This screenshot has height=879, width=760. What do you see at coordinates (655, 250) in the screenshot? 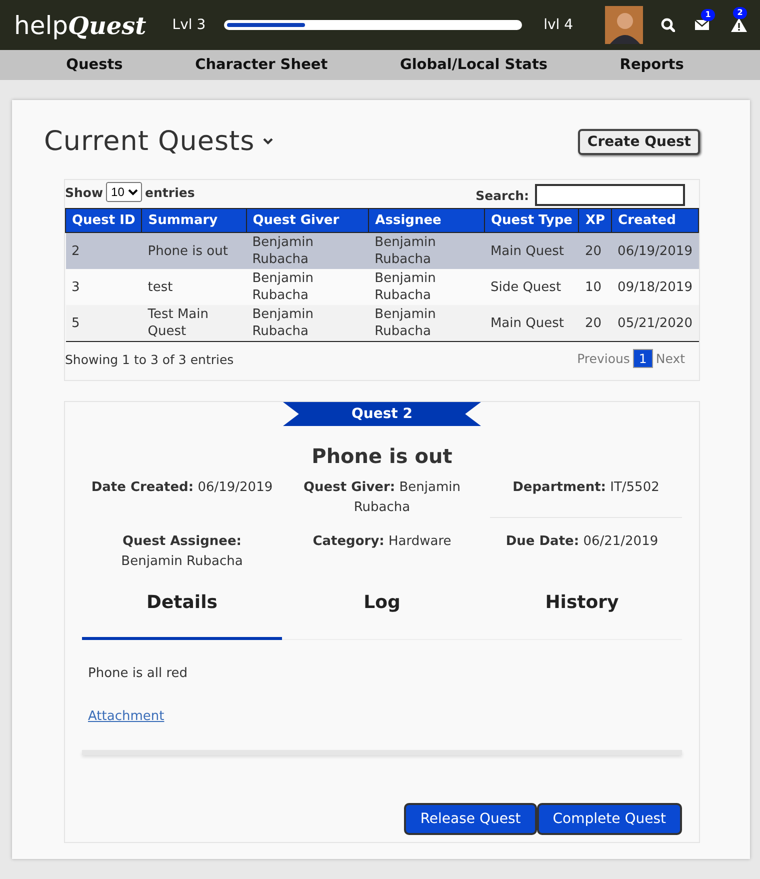
I see `table-cell: 06/19/2019` at bounding box center [655, 250].